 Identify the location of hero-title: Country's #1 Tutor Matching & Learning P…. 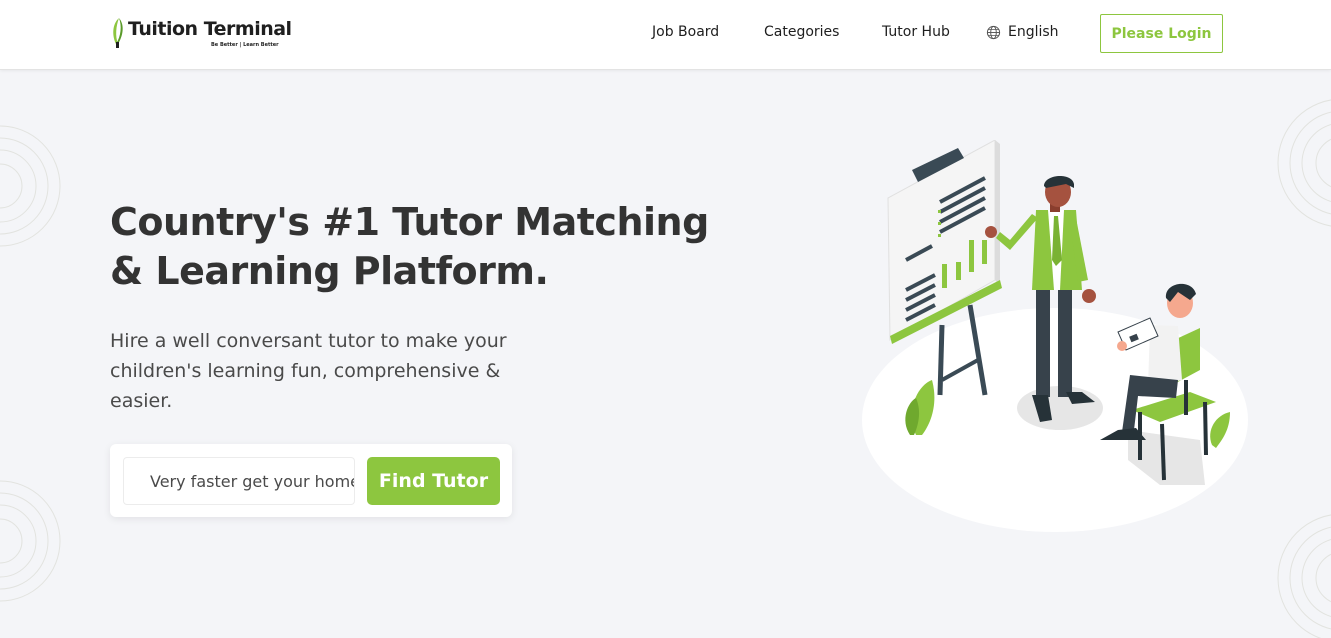
(420, 247).